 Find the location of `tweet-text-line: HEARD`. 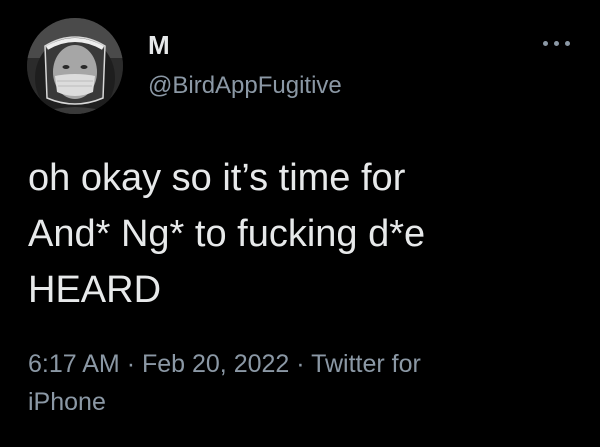

tweet-text-line: HEARD is located at coordinates (95, 290).